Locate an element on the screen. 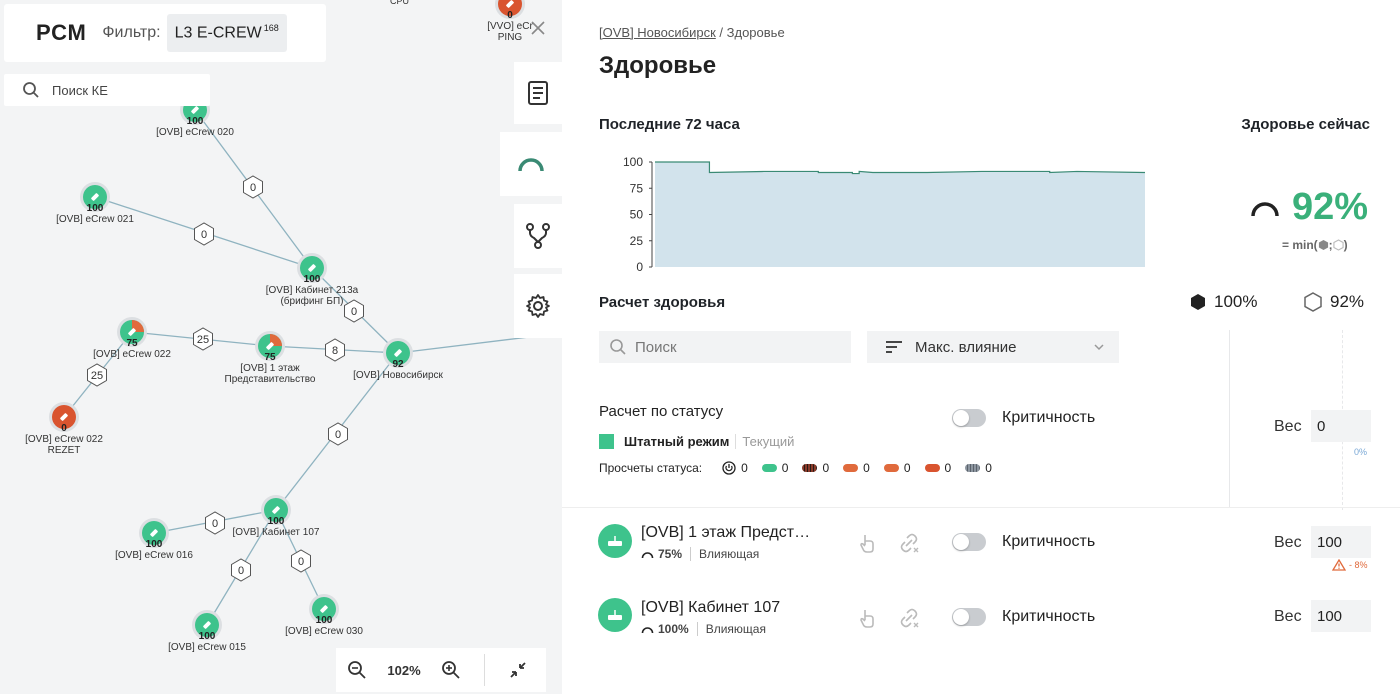 This screenshot has width=1400, height=694. graph-node: 100[OVB] eCrew 021 is located at coordinates (95, 211).